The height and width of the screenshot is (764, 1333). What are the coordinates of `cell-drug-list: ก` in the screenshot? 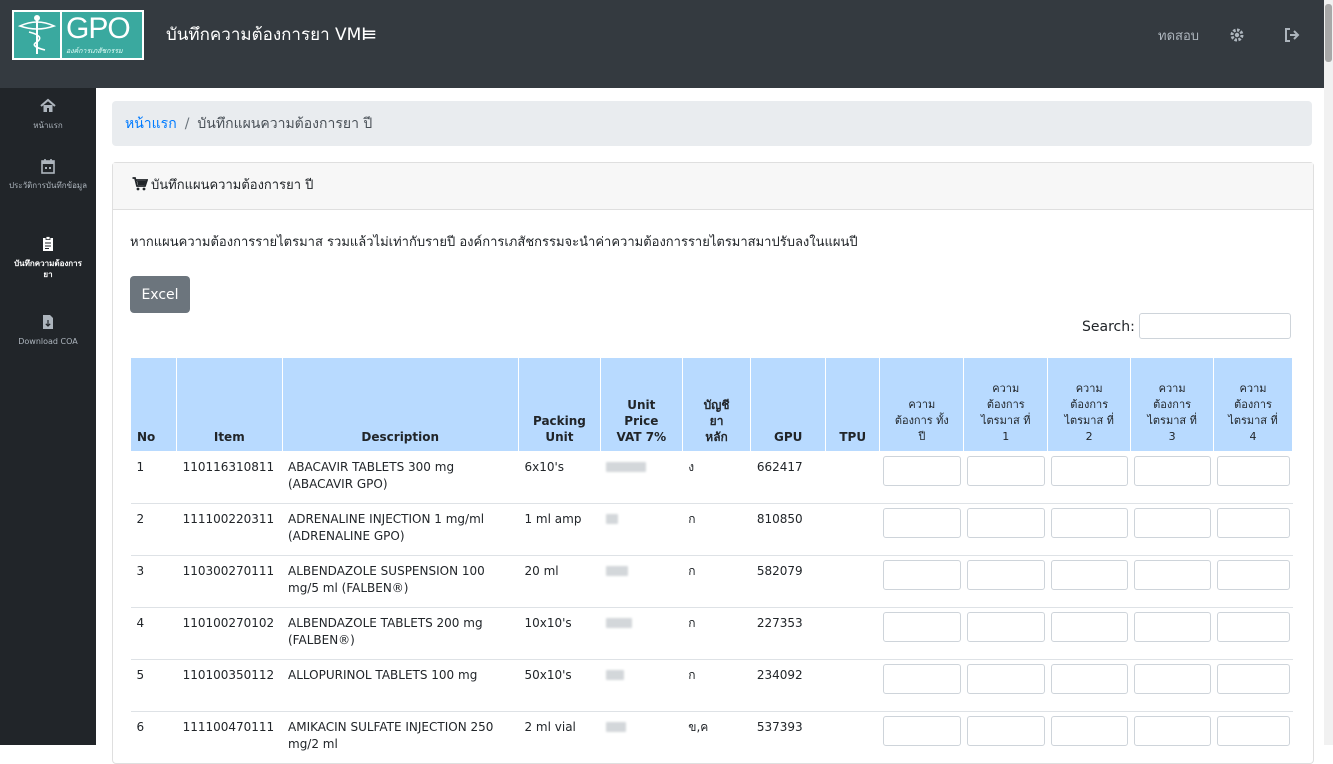 It's located at (716, 529).